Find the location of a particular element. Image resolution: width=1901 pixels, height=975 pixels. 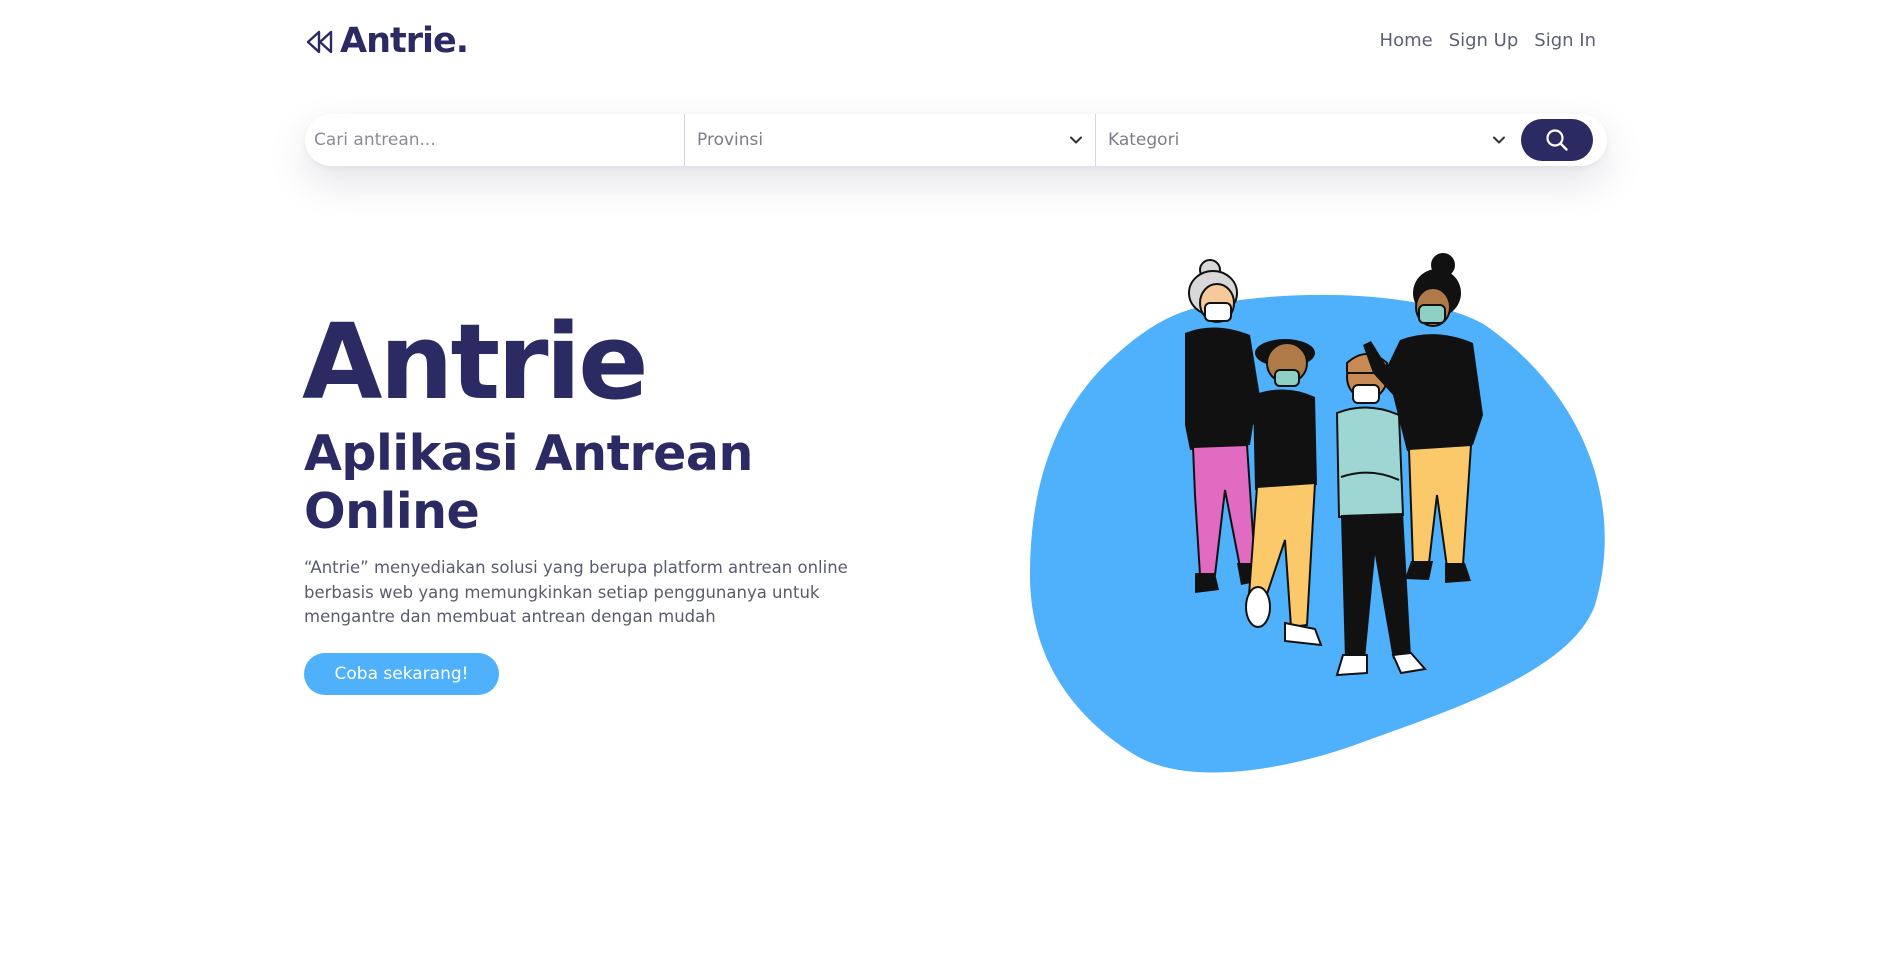

category-select-label: Kategori is located at coordinates (1144, 140).